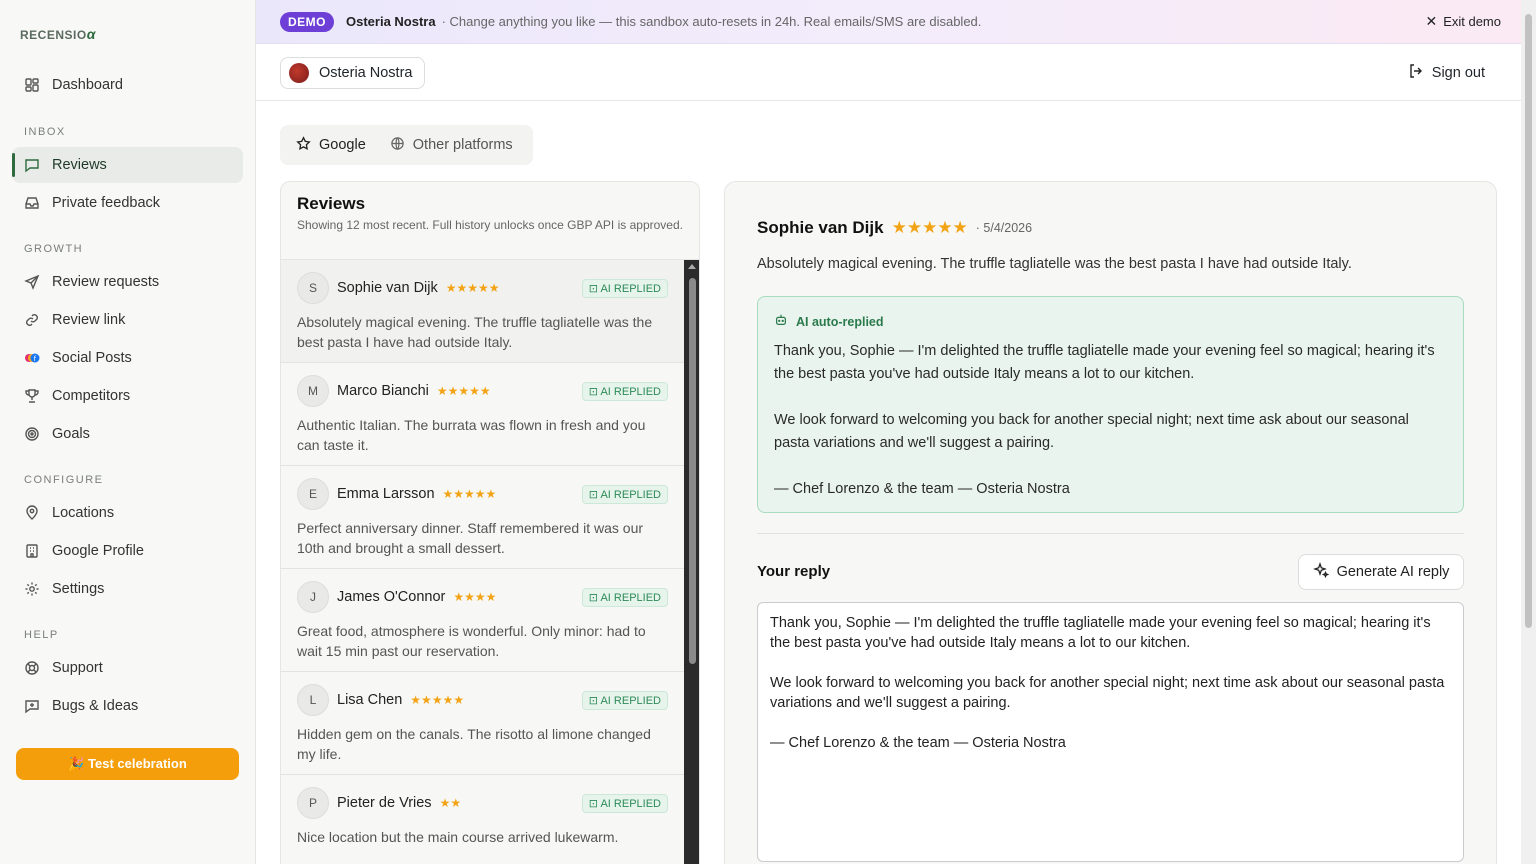  I want to click on avatar: J, so click(313, 597).